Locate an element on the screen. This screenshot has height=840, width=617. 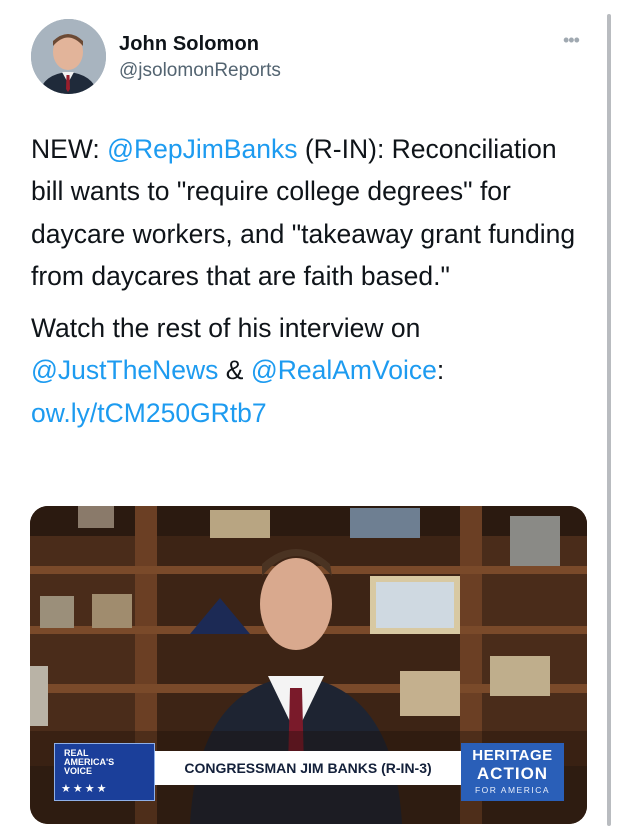
tweet-text-fragment: & is located at coordinates (234, 370).